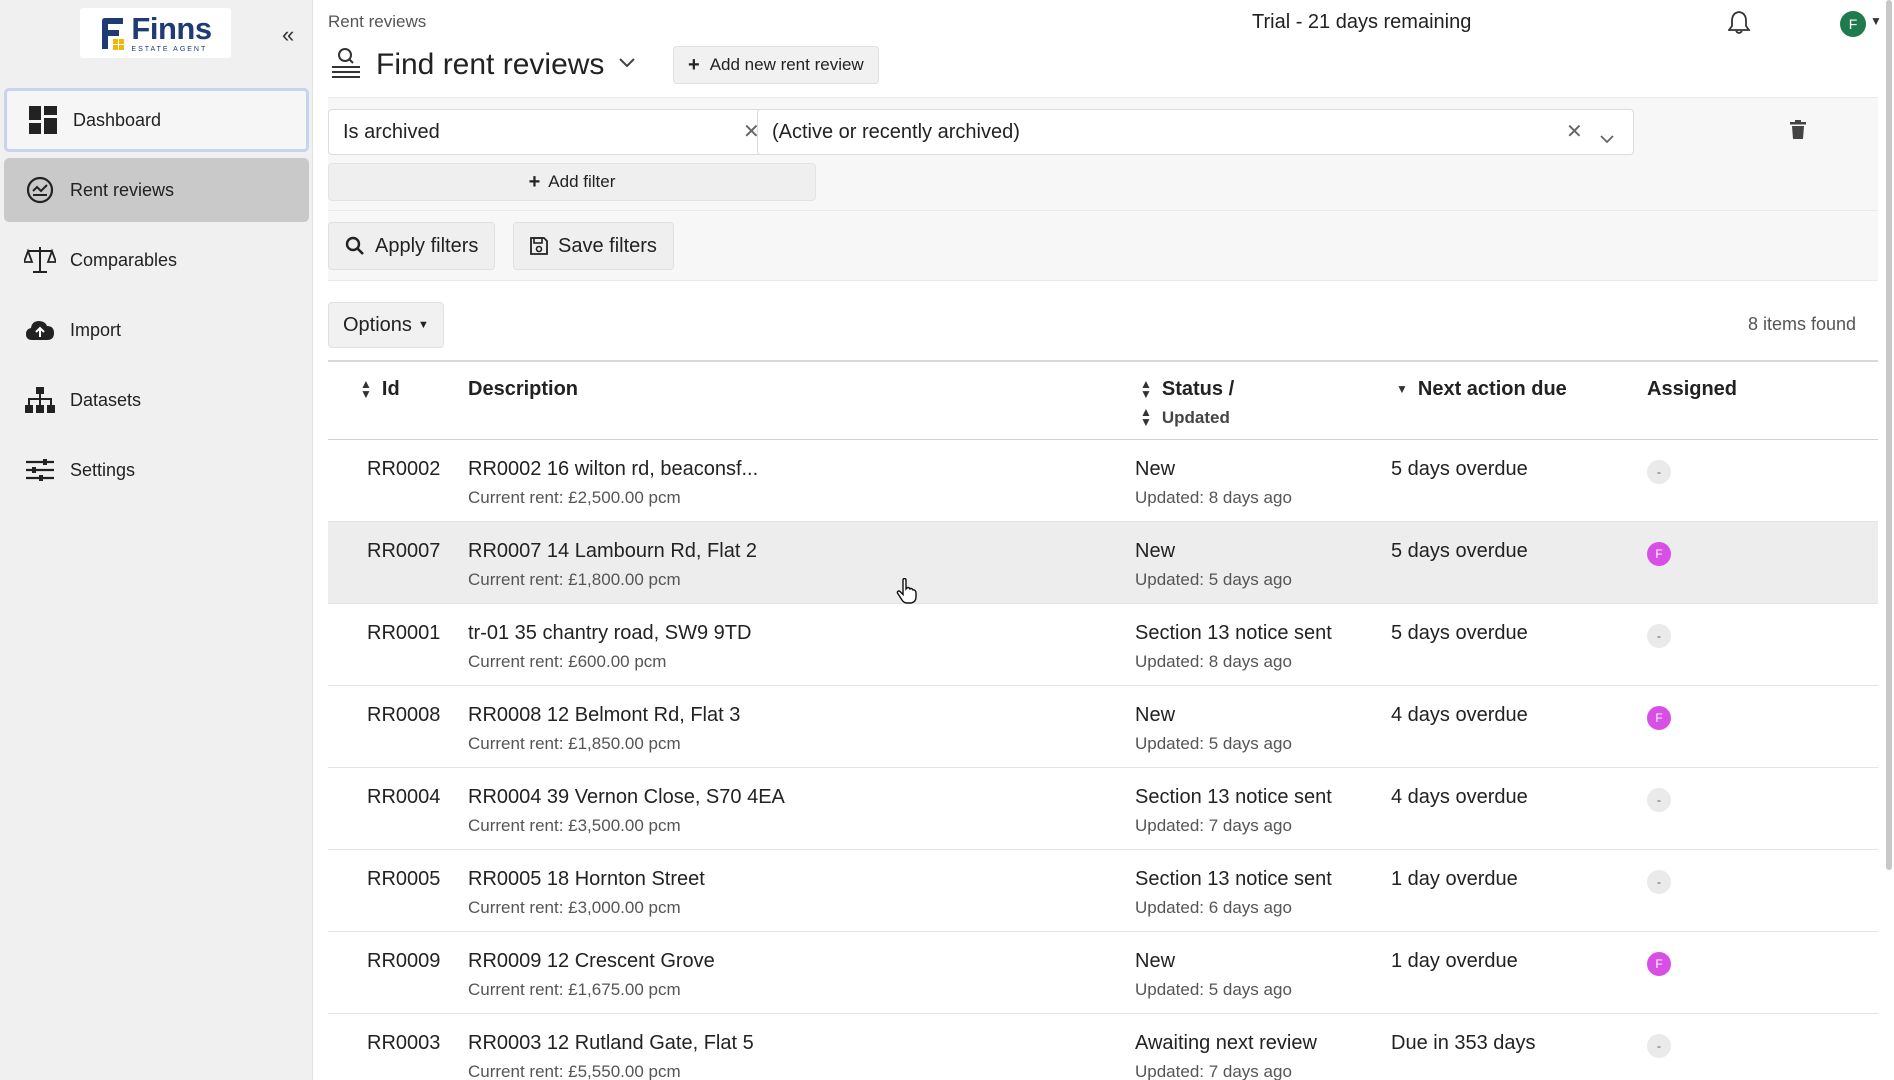 The width and height of the screenshot is (1894, 1080). What do you see at coordinates (1889, 435) in the screenshot?
I see `vertical-scrollbar` at bounding box center [1889, 435].